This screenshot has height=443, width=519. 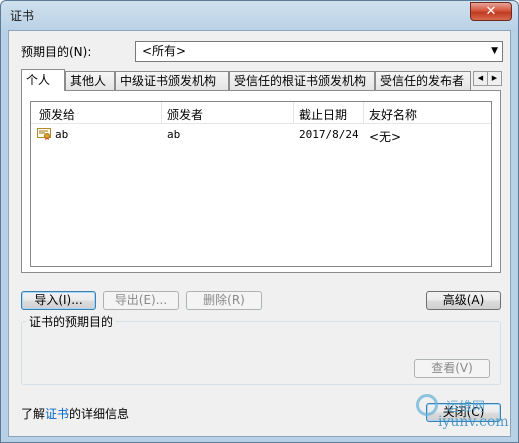 I want to click on column-friendly-name: 友好名称, so click(x=393, y=114).